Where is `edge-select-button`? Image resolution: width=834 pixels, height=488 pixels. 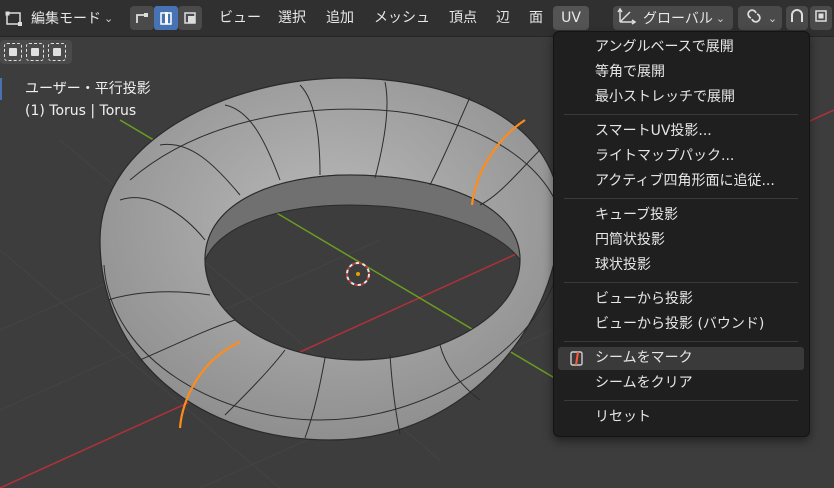
edge-select-button is located at coordinates (166, 18).